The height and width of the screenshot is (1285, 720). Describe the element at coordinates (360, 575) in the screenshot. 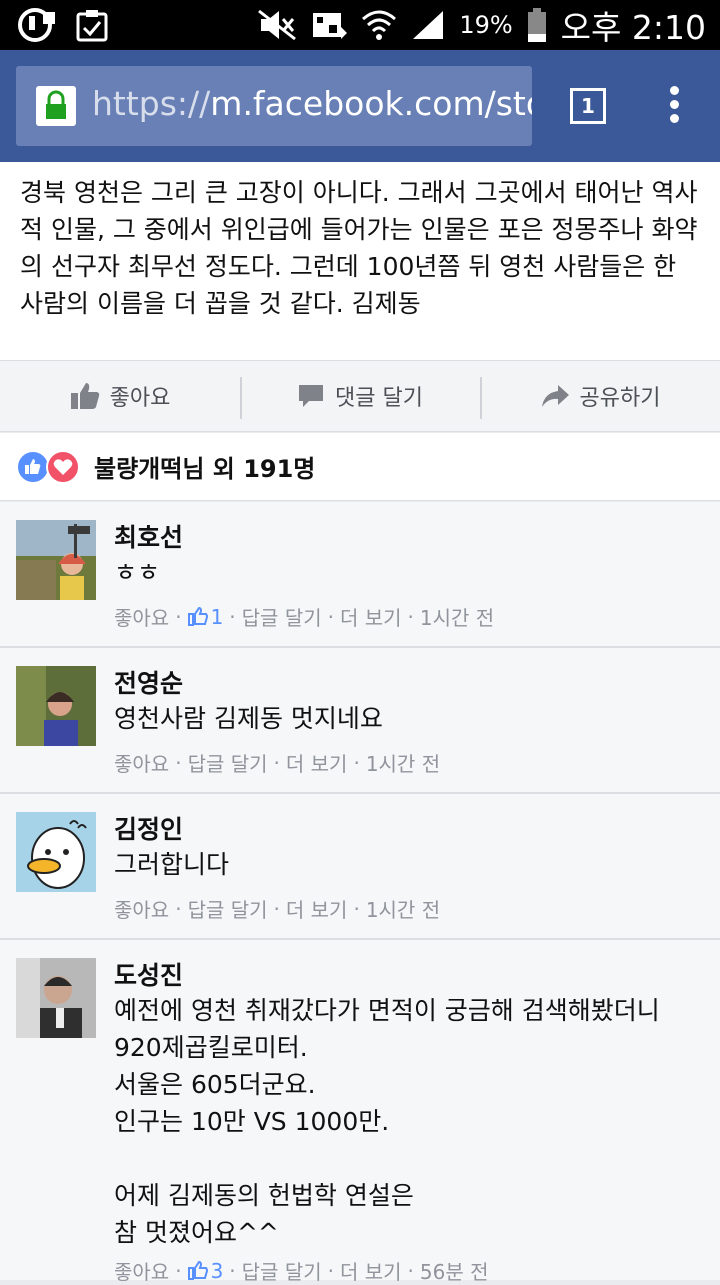

I see `comment-item: 최호선 ㅎㅎ 좋아요 · 1 · 답글 달기 · 더 보기 · 1시간 전` at that location.